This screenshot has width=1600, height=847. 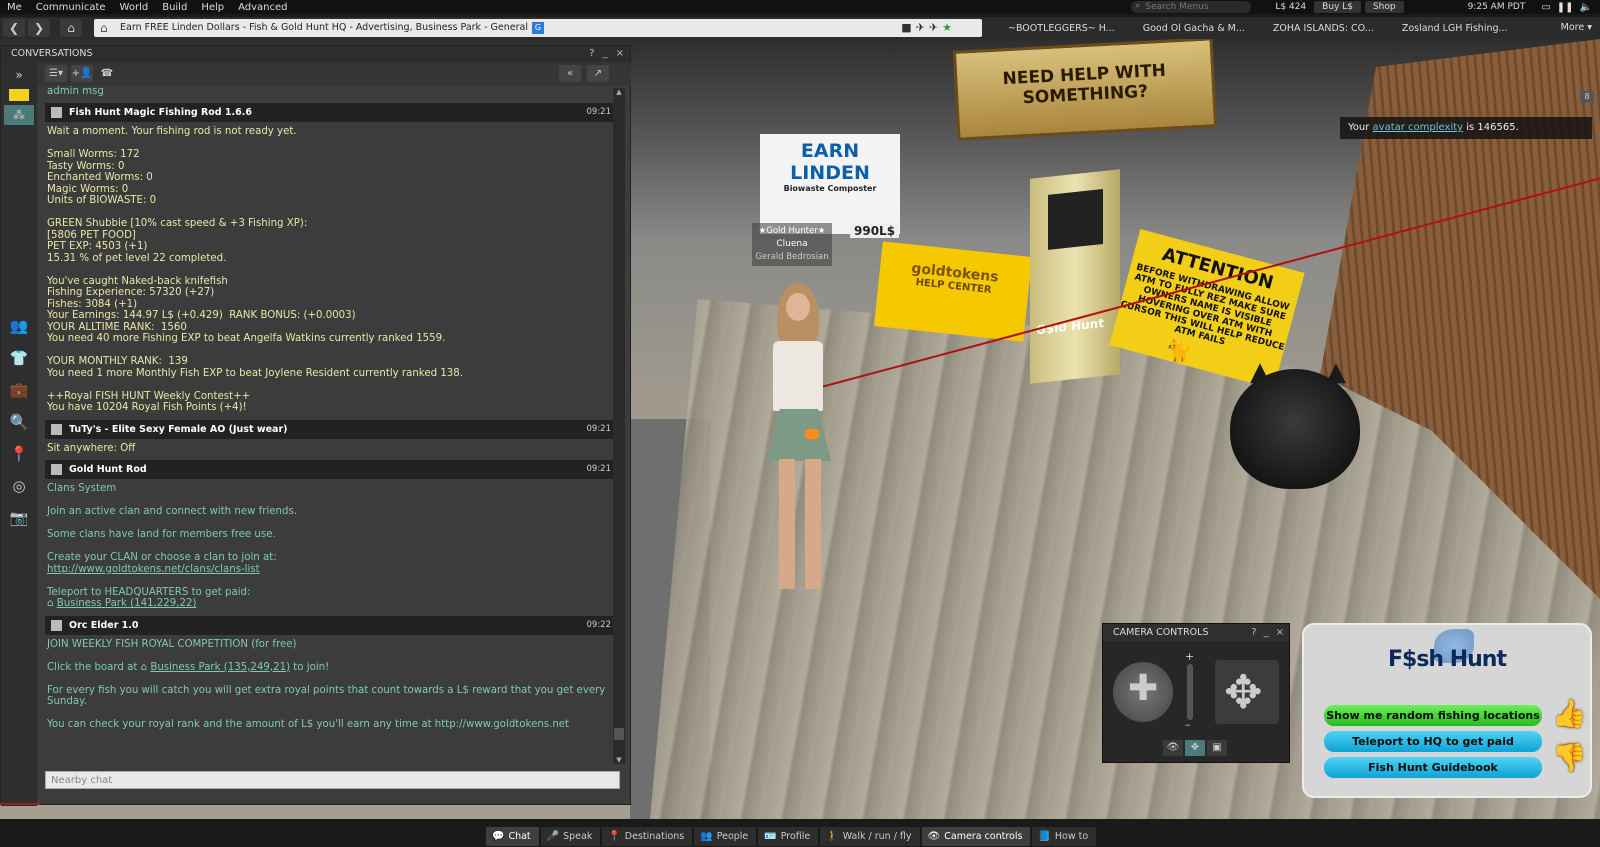 I want to click on camera-controls-title-bar: CAMERA CONTROLS ? _ ×, so click(x=1196, y=632).